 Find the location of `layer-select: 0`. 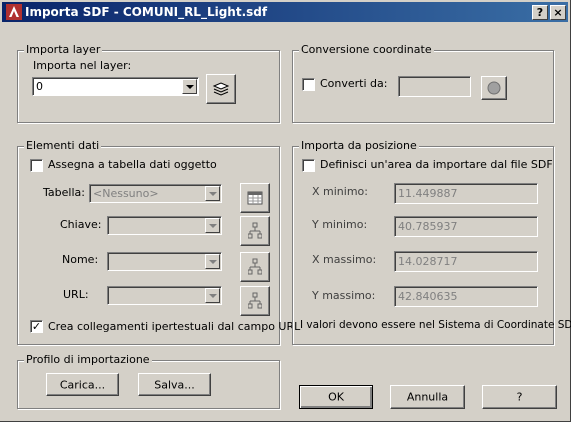

layer-select: 0 is located at coordinates (115, 86).